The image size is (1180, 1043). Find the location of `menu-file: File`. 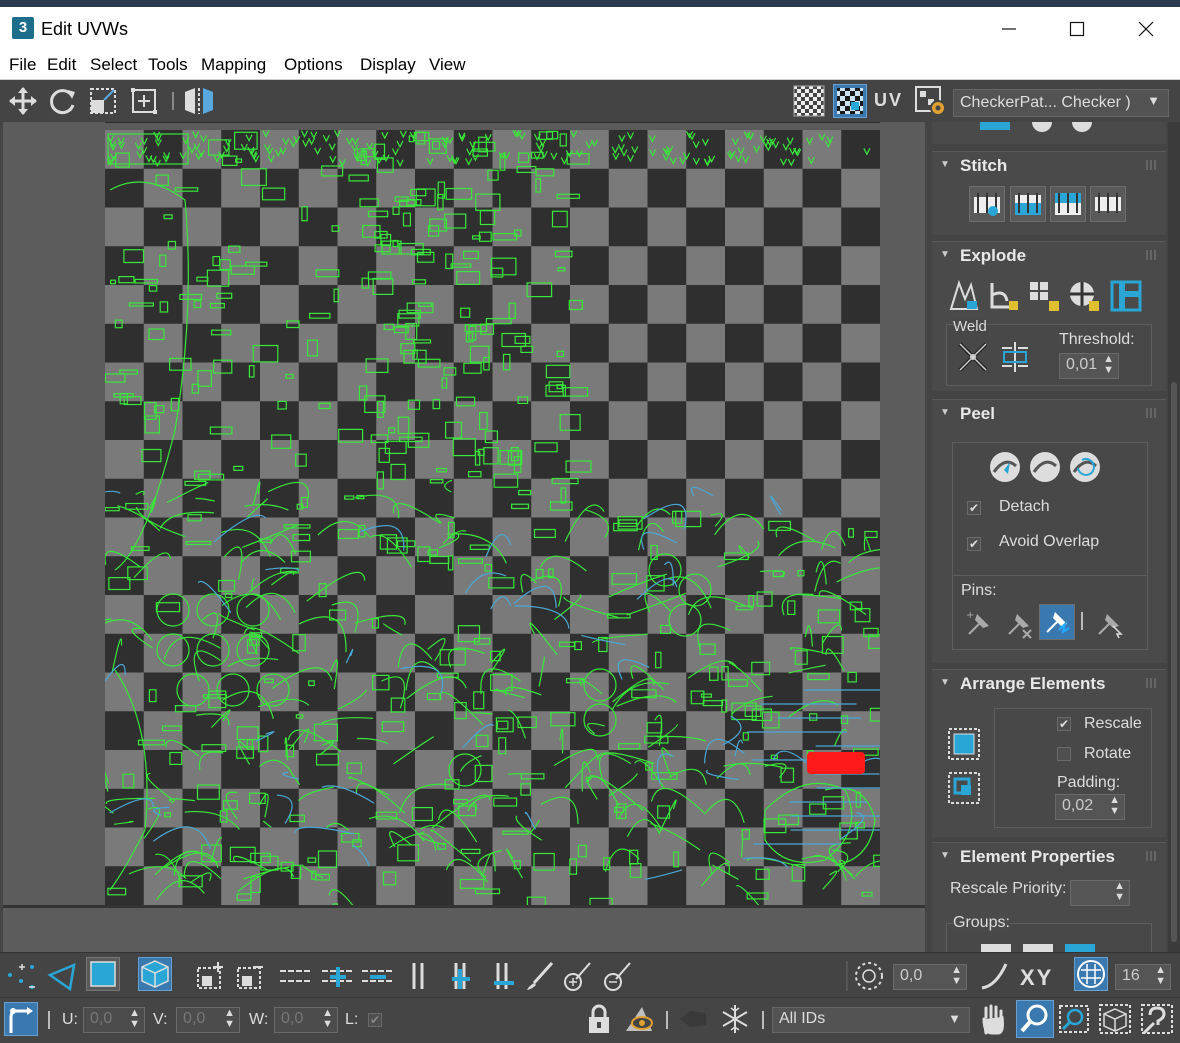

menu-file: File is located at coordinates (22, 65).